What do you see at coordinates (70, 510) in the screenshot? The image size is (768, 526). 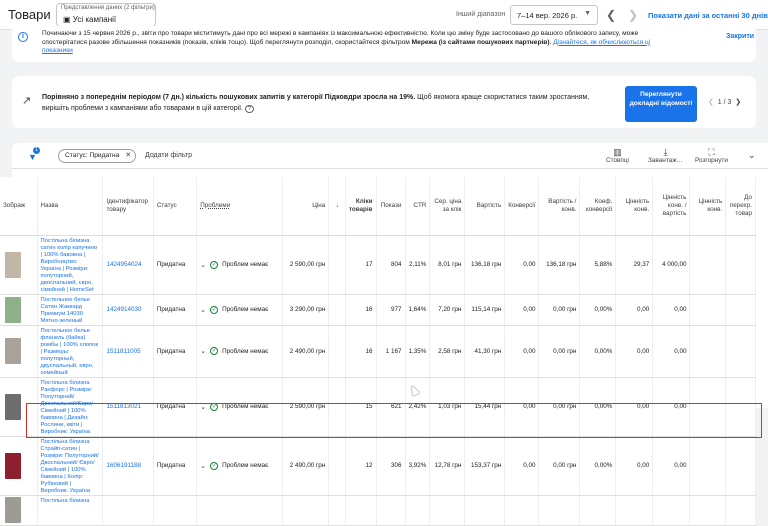 I see `product-title-link: Постільна білизна` at bounding box center [70, 510].